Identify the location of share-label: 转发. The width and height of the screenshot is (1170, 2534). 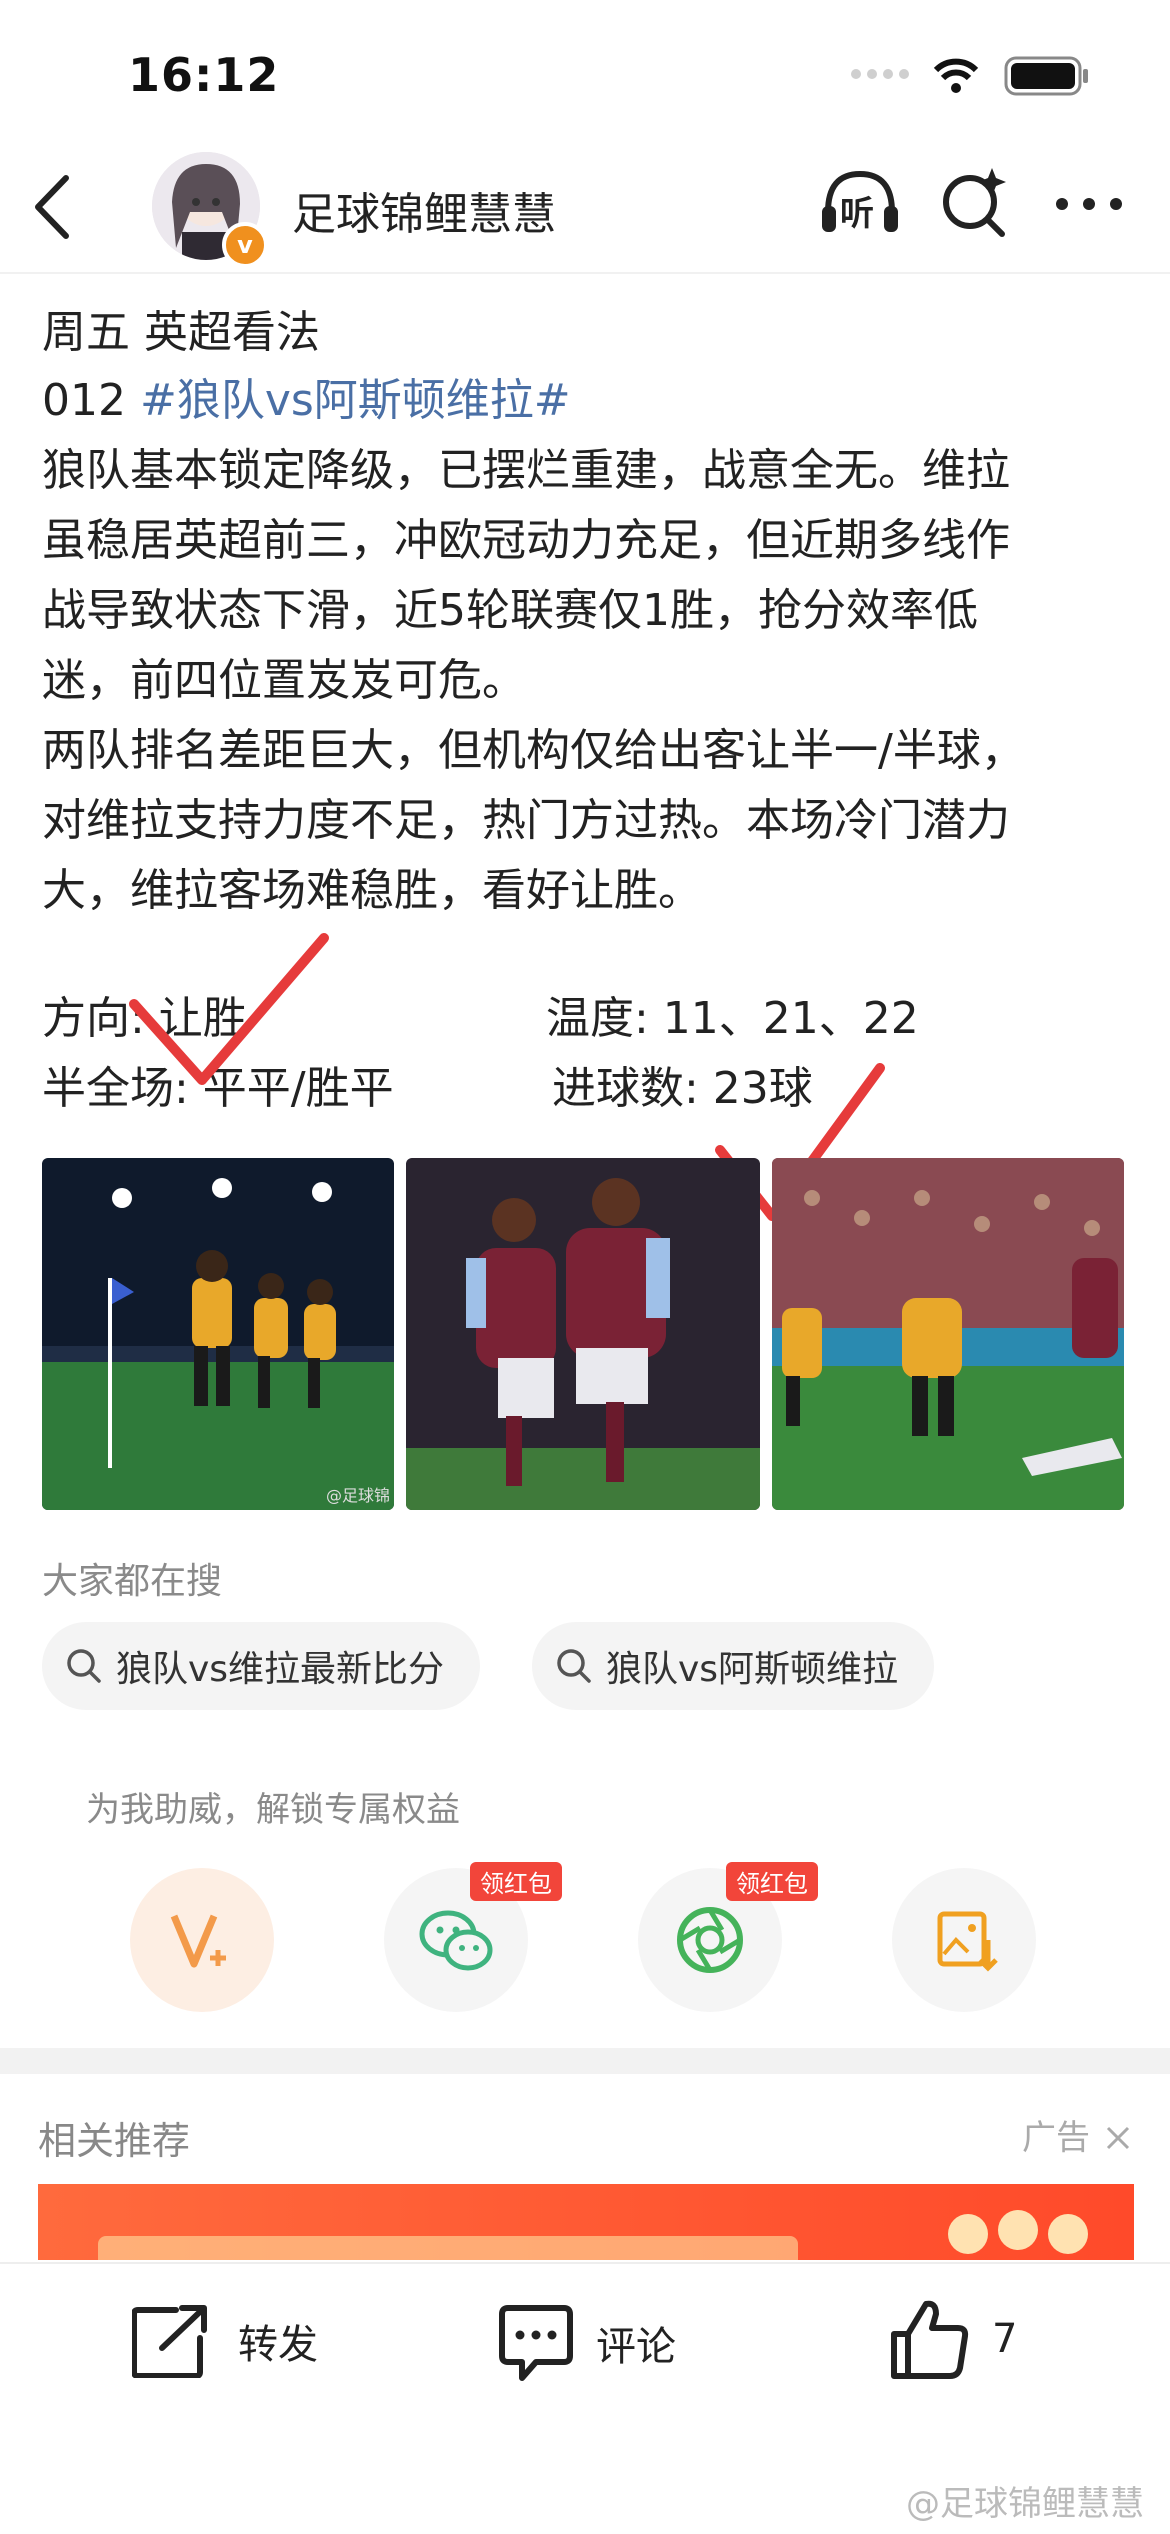
(278, 2345).